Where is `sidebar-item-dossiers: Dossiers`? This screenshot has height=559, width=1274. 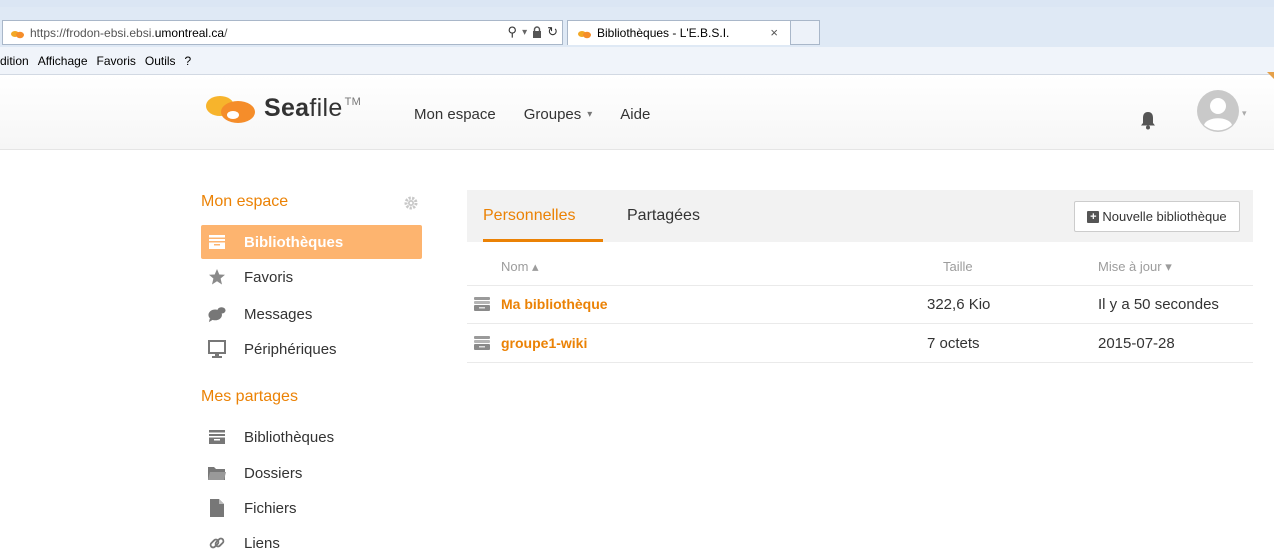
sidebar-item-dossiers: Dossiers is located at coordinates (311, 473).